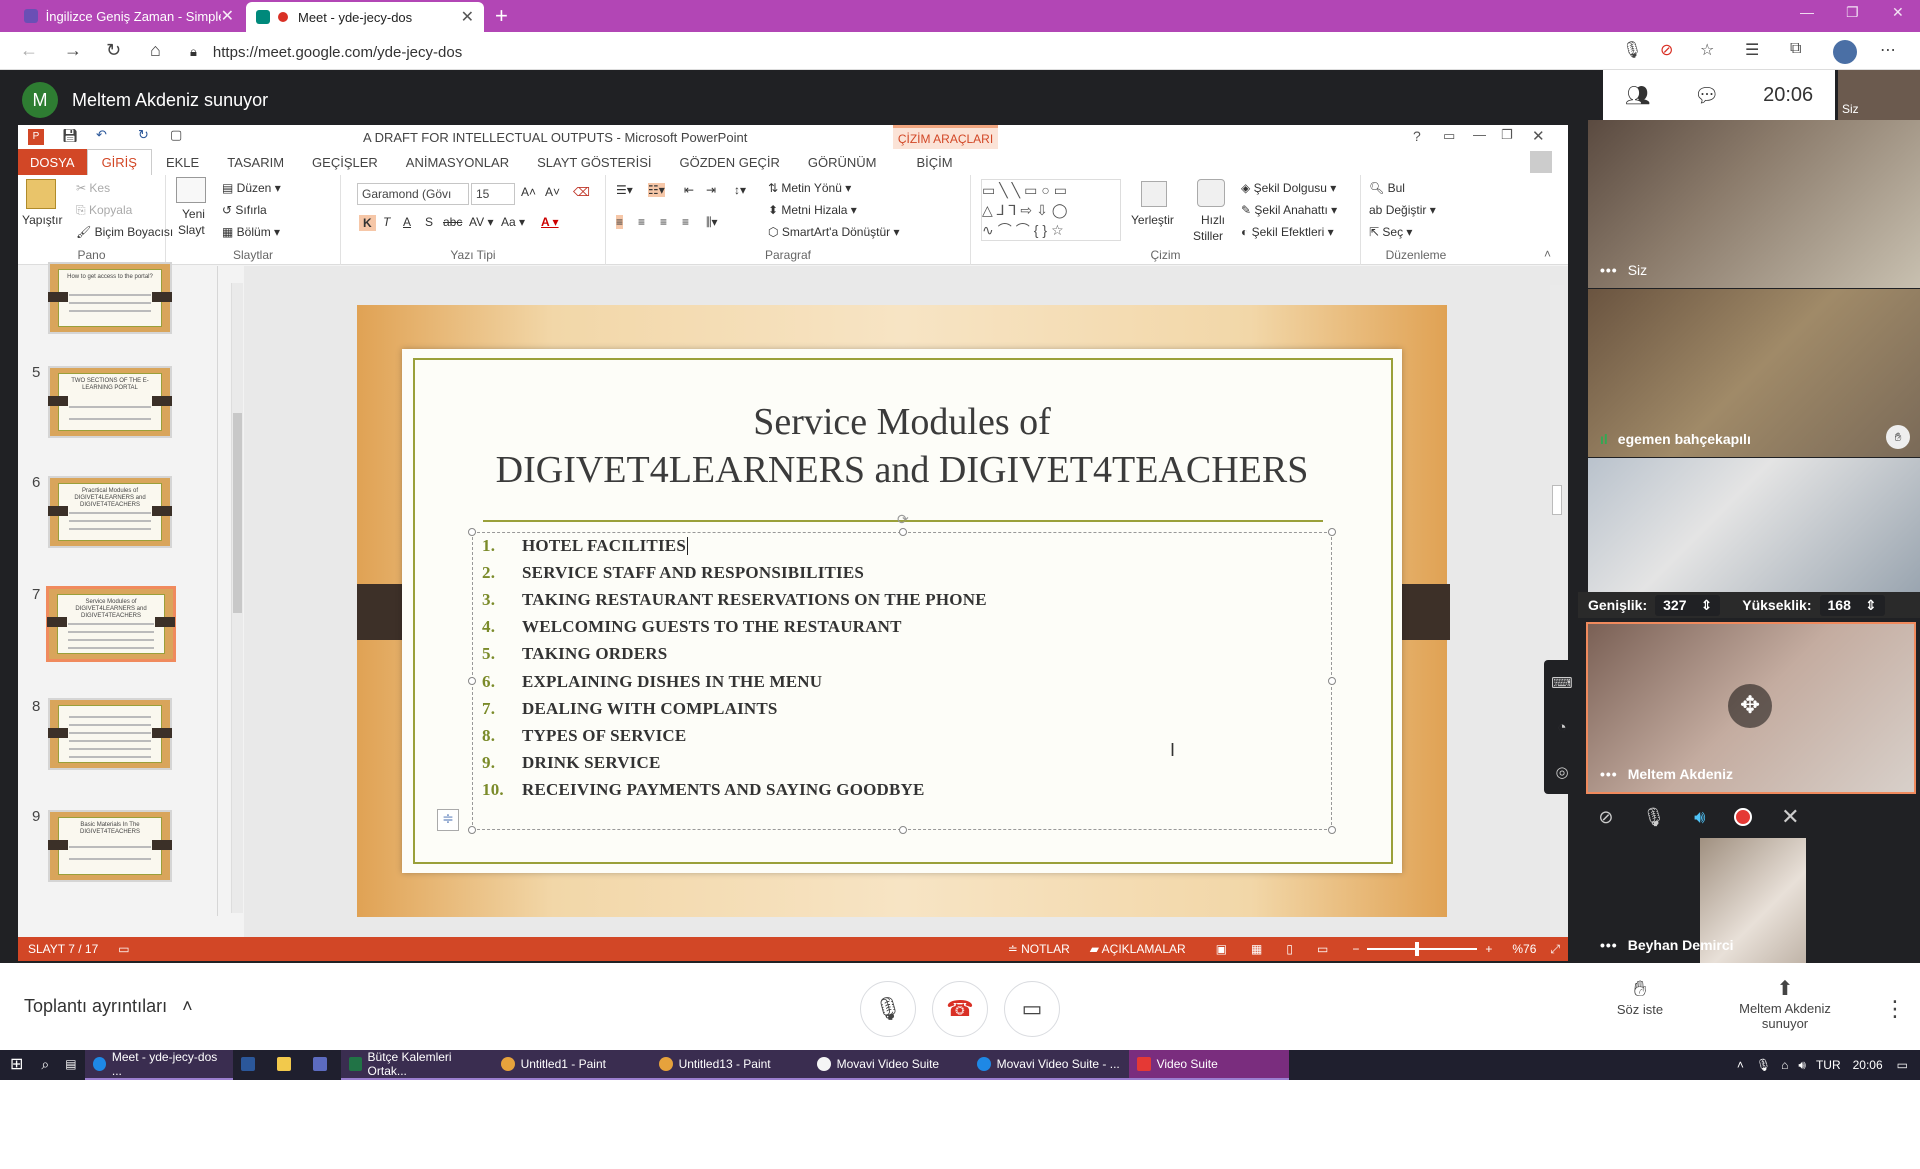 The image size is (1920, 1169). Describe the element at coordinates (1208, 1065) in the screenshot. I see `taskbar-item-video-suite: Video Suite` at that location.